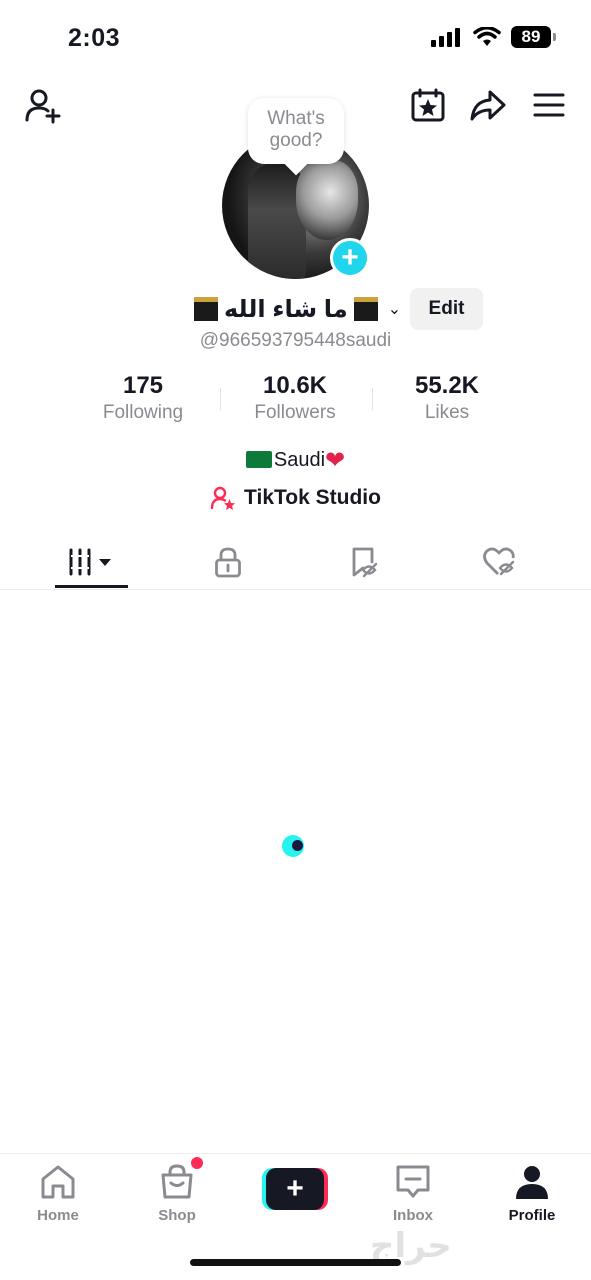 This screenshot has width=591, height=1280. I want to click on stat-value: 10.6K, so click(295, 385).